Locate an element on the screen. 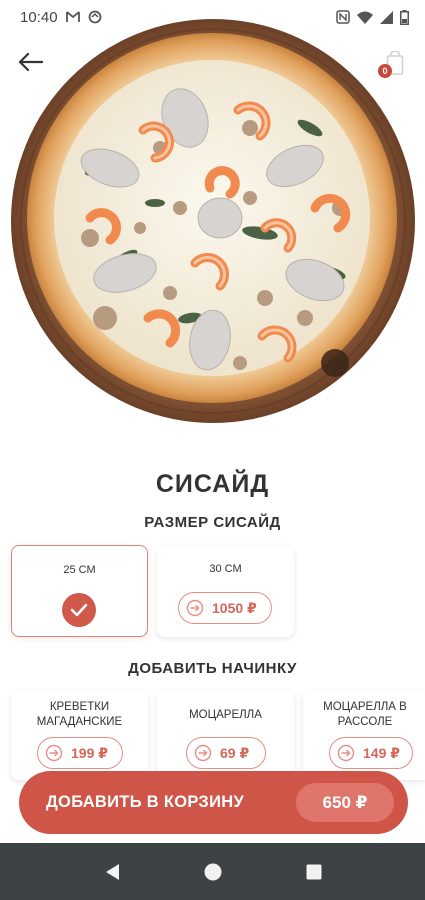 This screenshot has height=900, width=425. nav-back-icon is located at coordinates (112, 872).